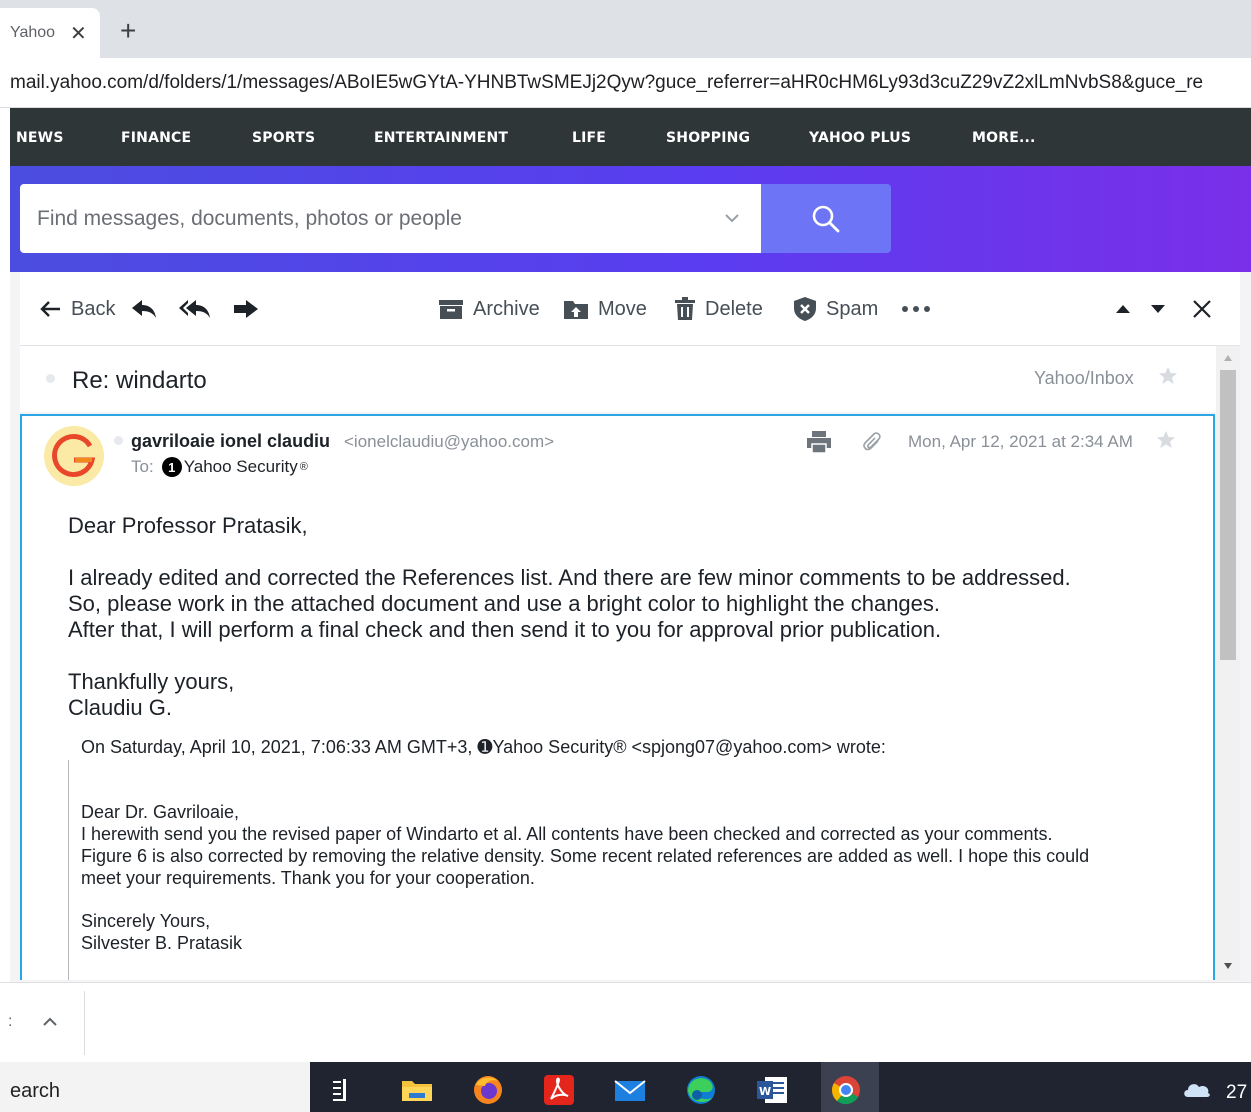 Image resolution: width=1251 pixels, height=1112 pixels. I want to click on tab-close-icon: ✕, so click(78, 33).